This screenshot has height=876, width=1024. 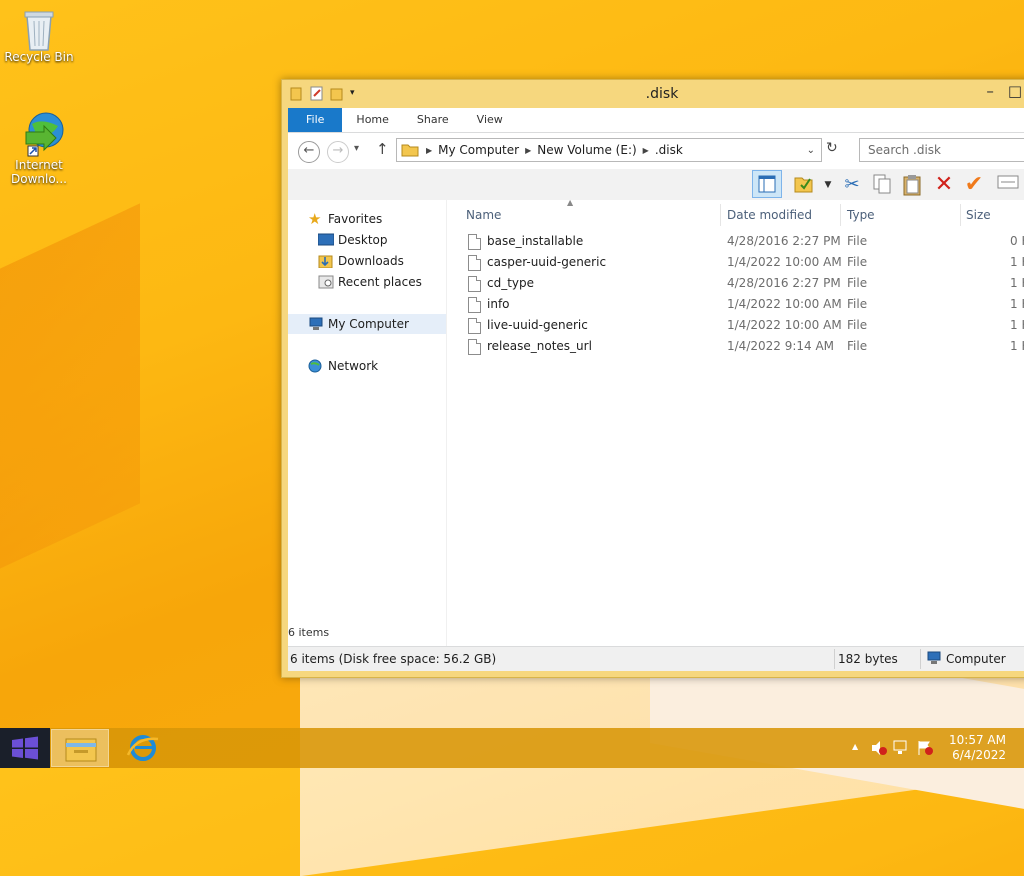 What do you see at coordinates (978, 215) in the screenshot?
I see `column-header-size: Size` at bounding box center [978, 215].